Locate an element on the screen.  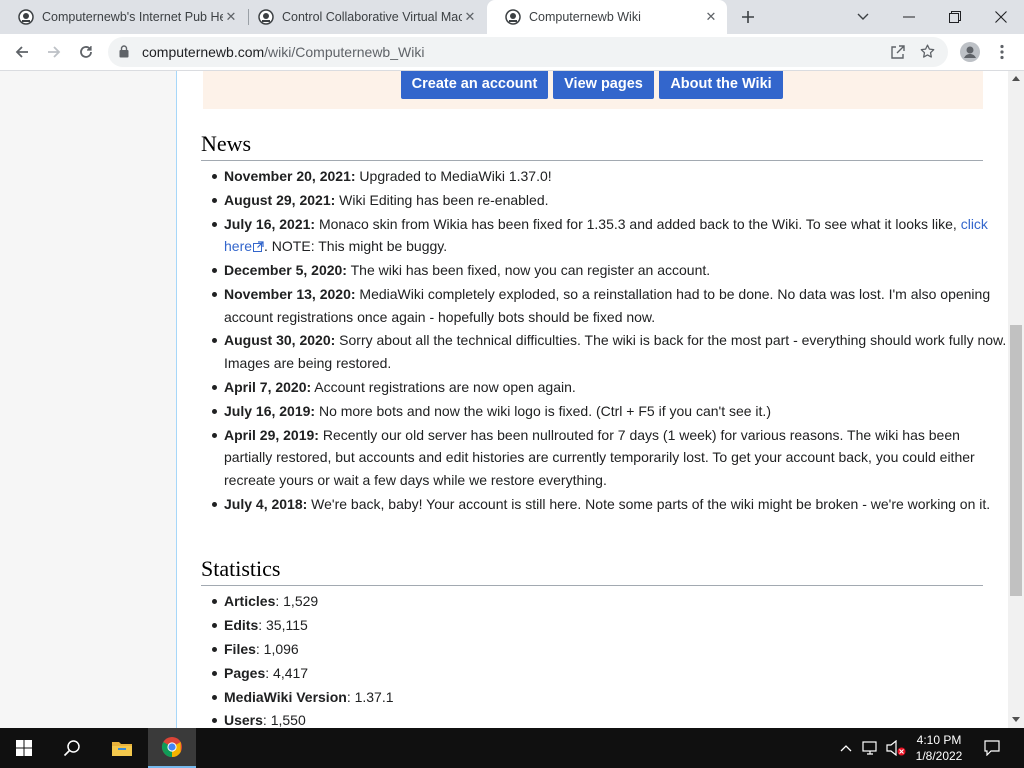
computernewb-favicon-icon is located at coordinates (266, 17).